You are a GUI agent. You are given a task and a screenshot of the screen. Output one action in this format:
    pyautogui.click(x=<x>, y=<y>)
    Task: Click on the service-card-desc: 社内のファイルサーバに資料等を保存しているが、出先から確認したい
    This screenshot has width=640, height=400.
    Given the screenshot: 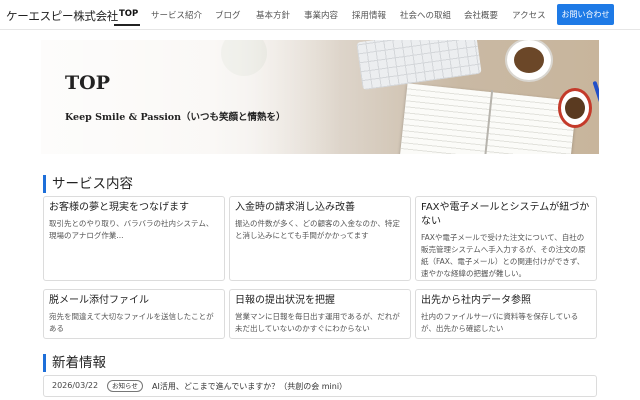 What is the action you would take?
    pyautogui.click(x=500, y=322)
    